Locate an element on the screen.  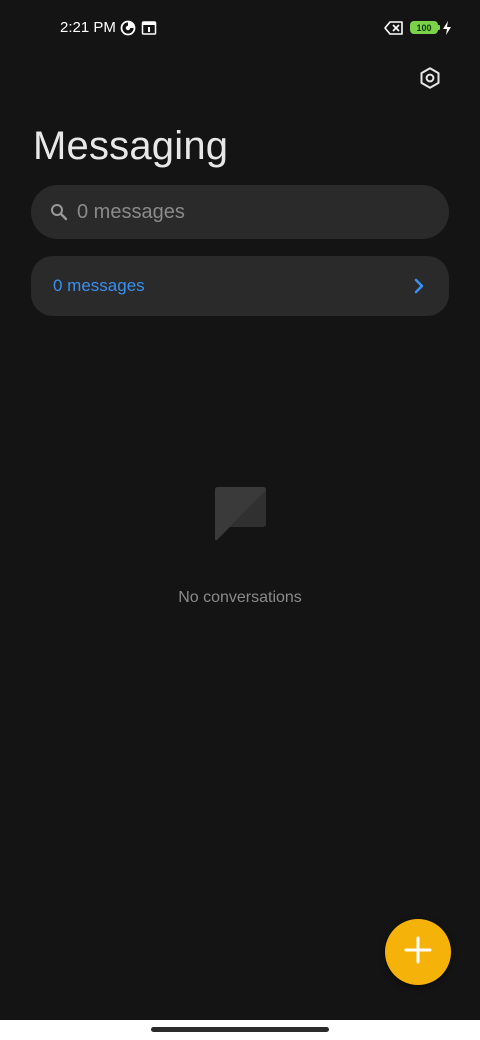
navigation-bar is located at coordinates (240, 1030).